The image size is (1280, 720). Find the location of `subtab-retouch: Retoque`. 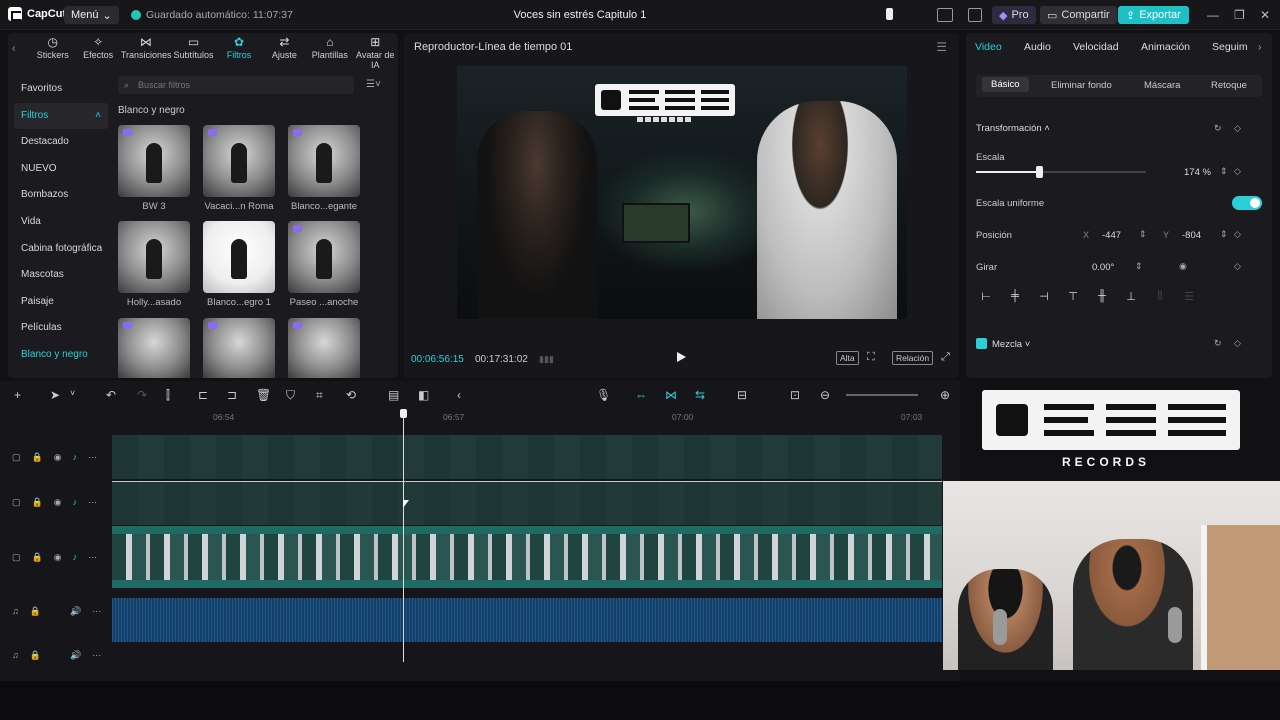

subtab-retouch: Retoque is located at coordinates (1229, 85).